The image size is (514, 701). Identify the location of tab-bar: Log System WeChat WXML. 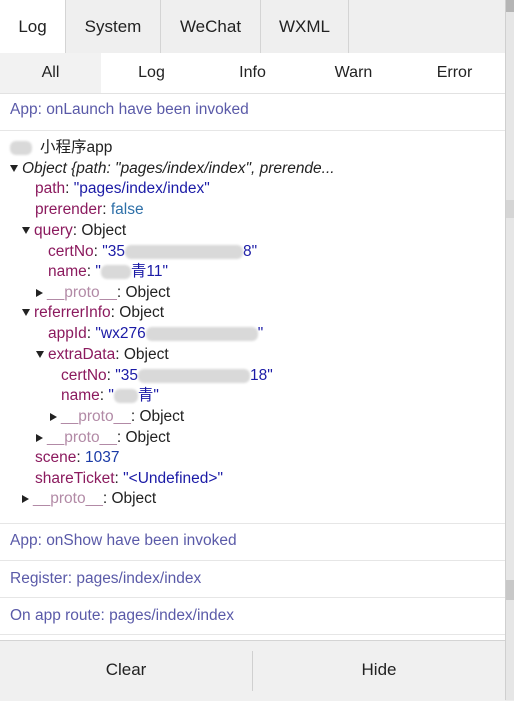
(252, 27).